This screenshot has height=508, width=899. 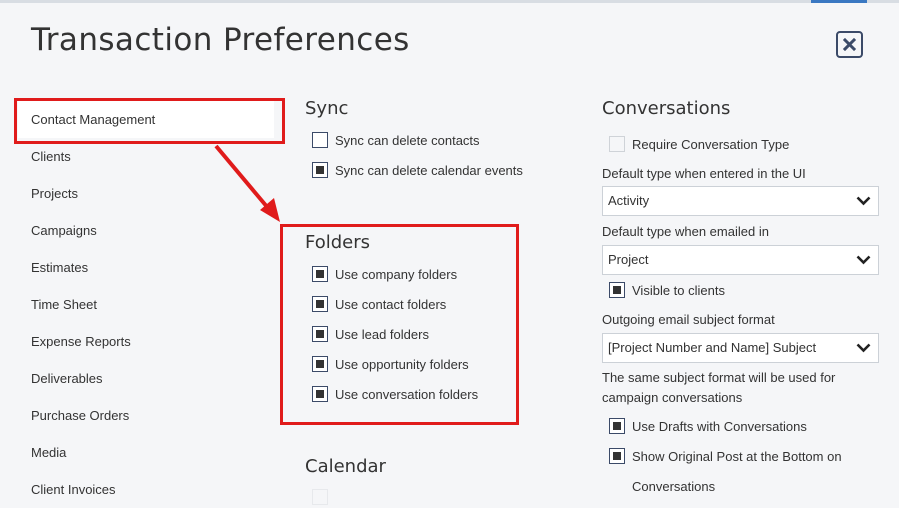 What do you see at coordinates (674, 486) in the screenshot?
I see `show-original-post-label-continued: Conversations` at bounding box center [674, 486].